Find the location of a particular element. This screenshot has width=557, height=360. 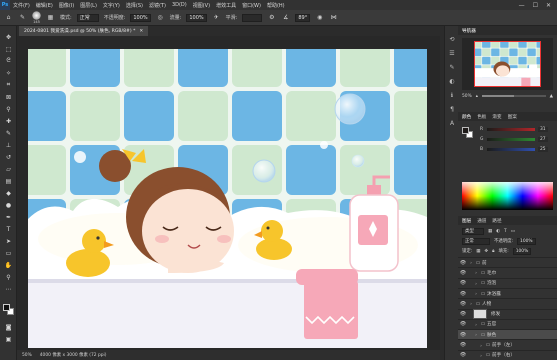

brush-settings-panel-icon: ✎ is located at coordinates (452, 67).